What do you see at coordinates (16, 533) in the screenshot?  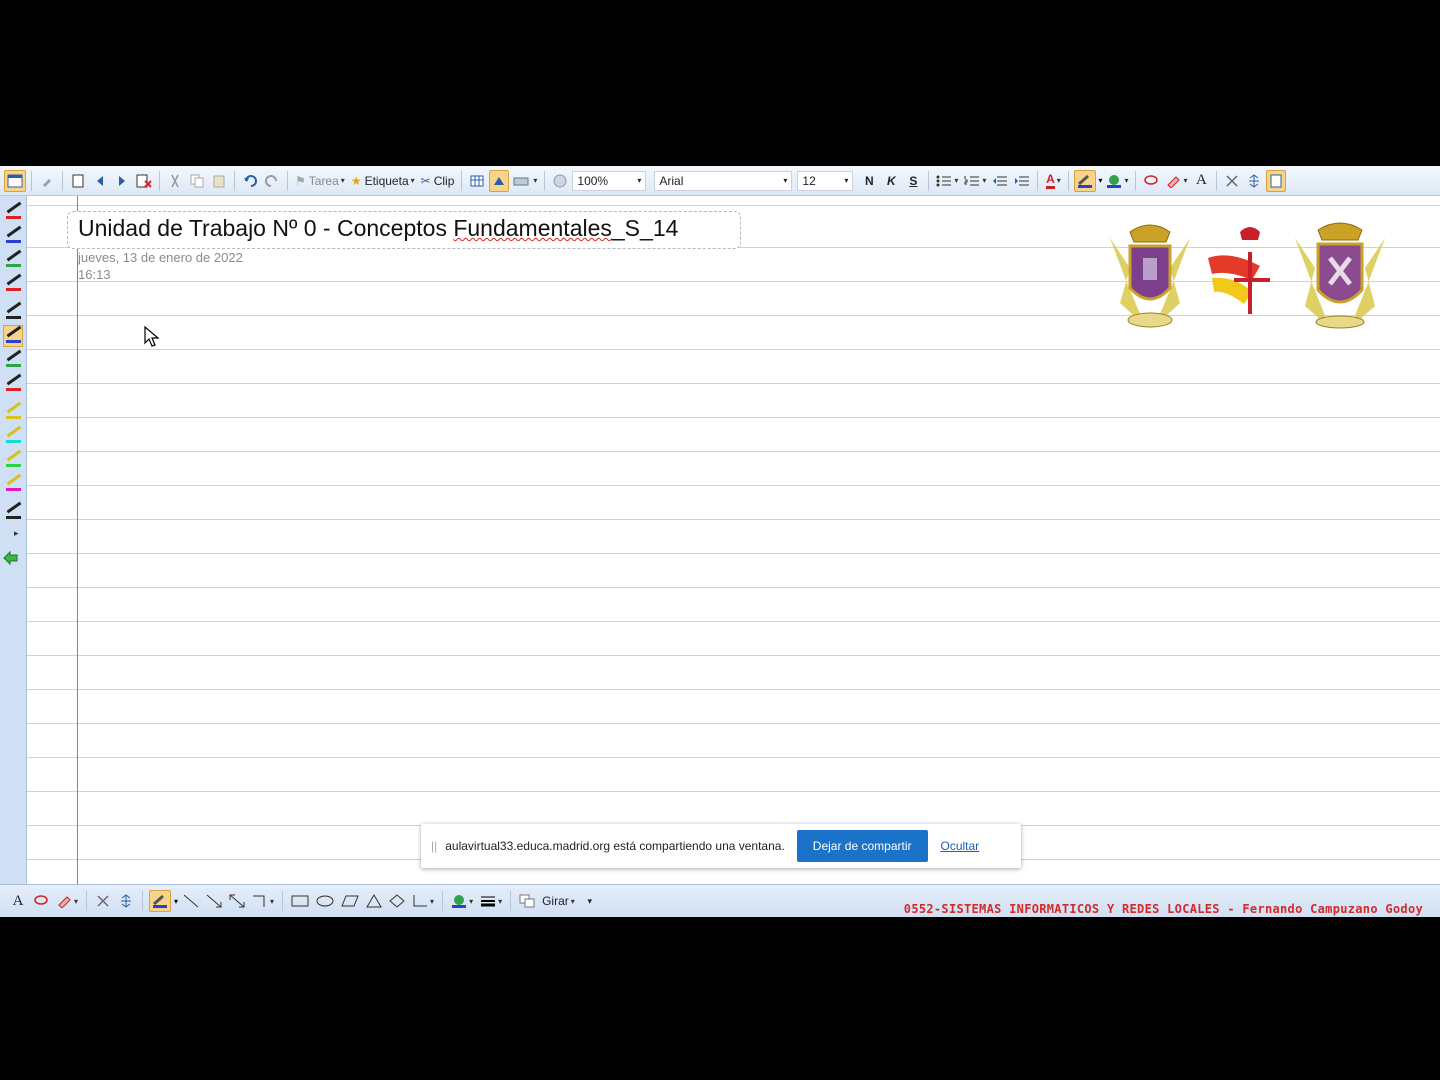 I see `more-pens-icon: ▸` at bounding box center [16, 533].